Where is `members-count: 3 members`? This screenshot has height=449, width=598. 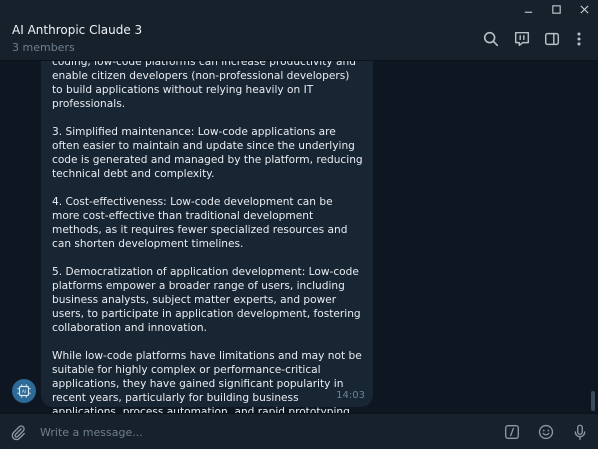 members-count: 3 members is located at coordinates (43, 47).